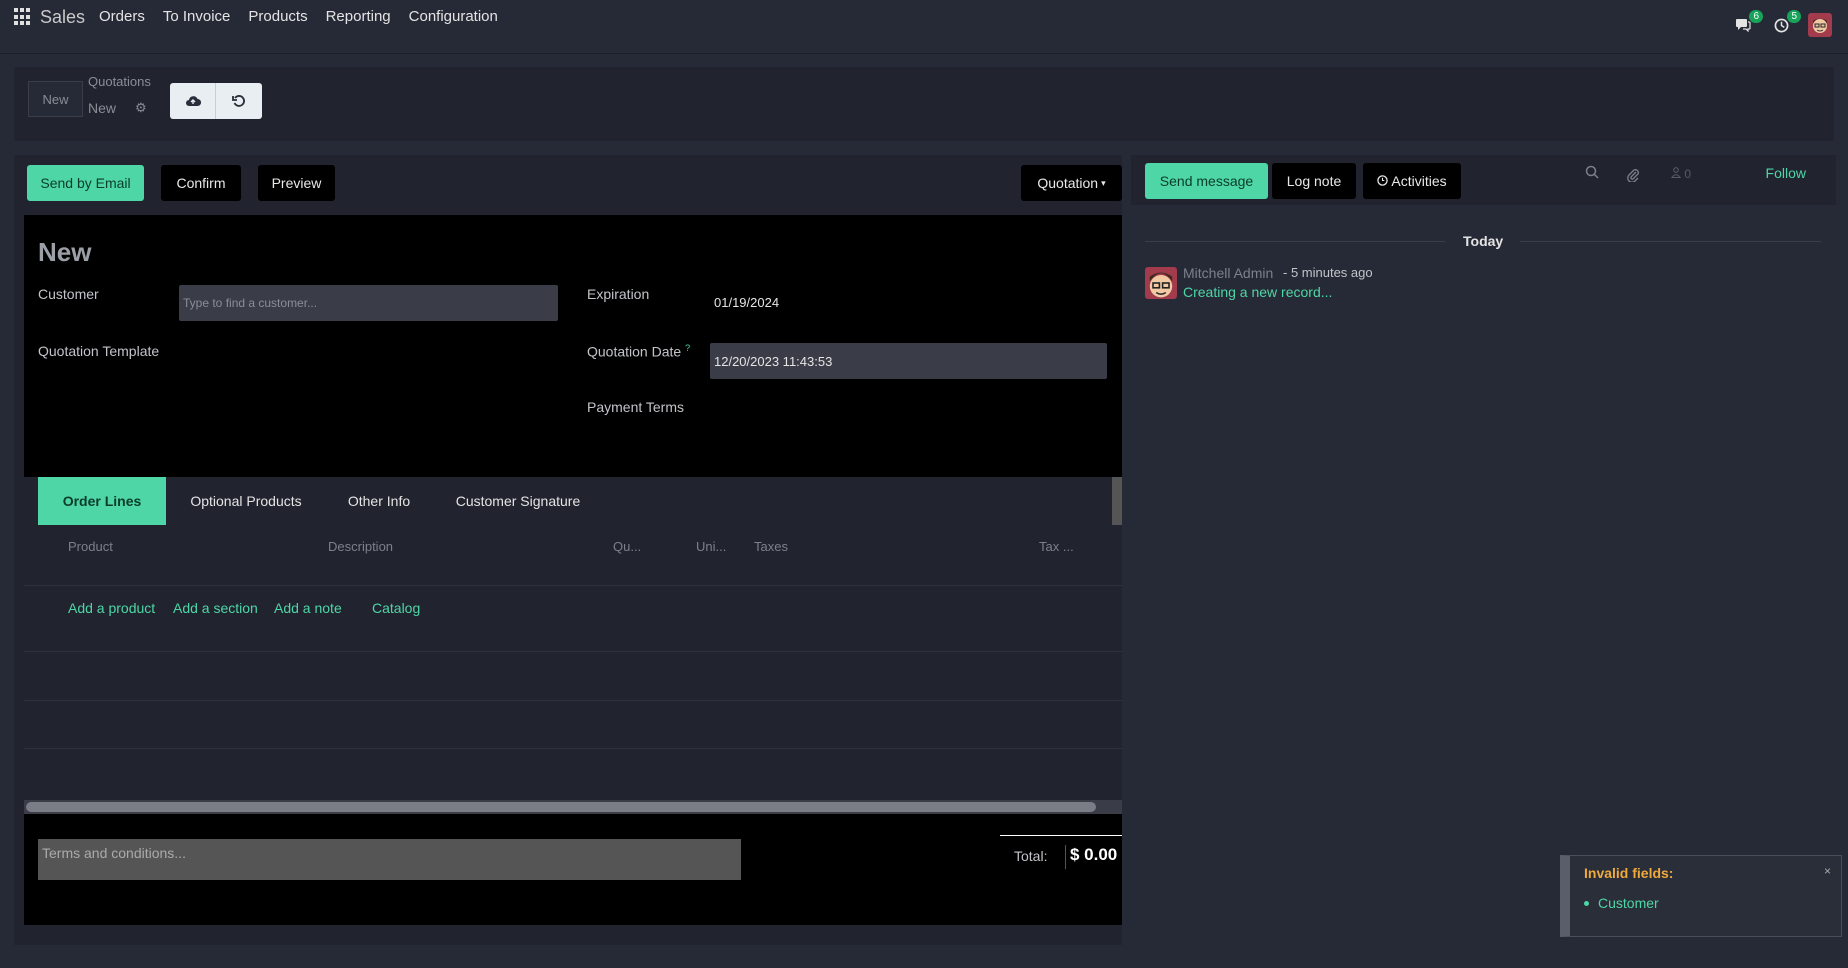  What do you see at coordinates (1161, 283) in the screenshot?
I see `message-author-avatar` at bounding box center [1161, 283].